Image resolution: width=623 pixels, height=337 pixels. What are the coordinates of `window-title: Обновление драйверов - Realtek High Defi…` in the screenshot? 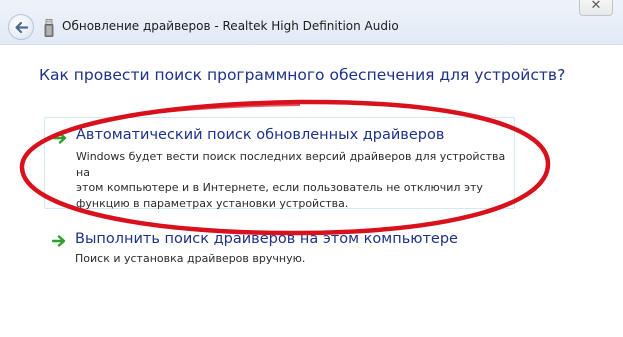 It's located at (230, 26).